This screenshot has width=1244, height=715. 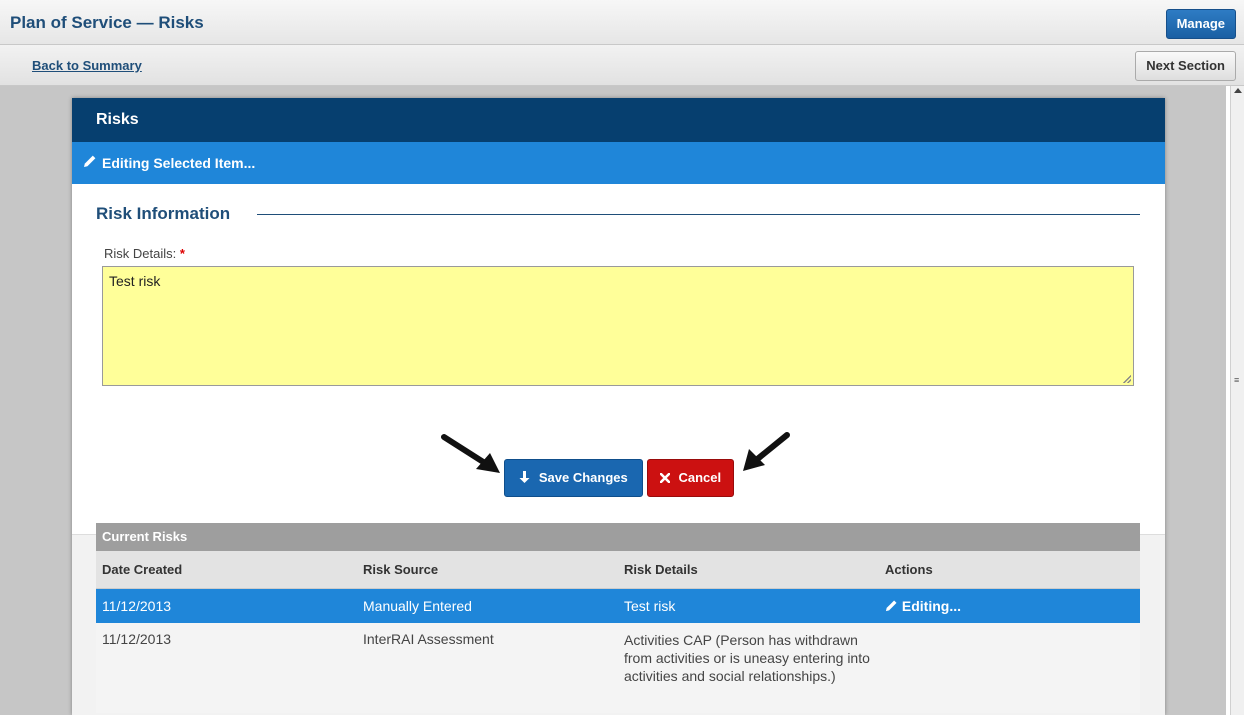 What do you see at coordinates (583, 477) in the screenshot?
I see `save-changes-label: Save Changes` at bounding box center [583, 477].